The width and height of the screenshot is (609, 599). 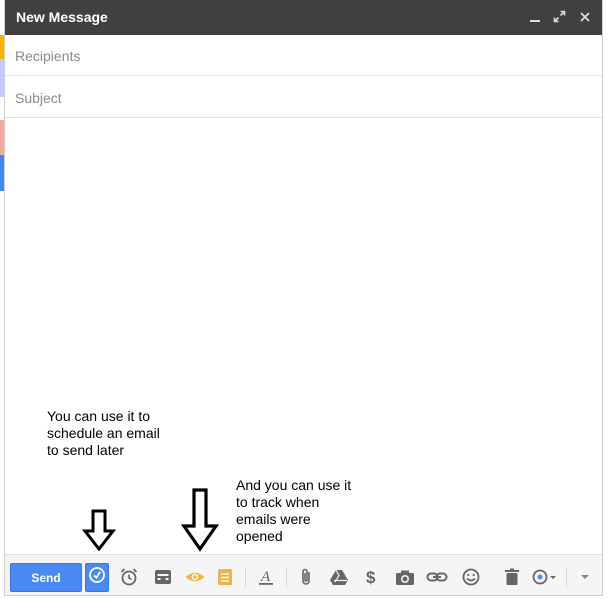 What do you see at coordinates (584, 16) in the screenshot?
I see `close-icon` at bounding box center [584, 16].